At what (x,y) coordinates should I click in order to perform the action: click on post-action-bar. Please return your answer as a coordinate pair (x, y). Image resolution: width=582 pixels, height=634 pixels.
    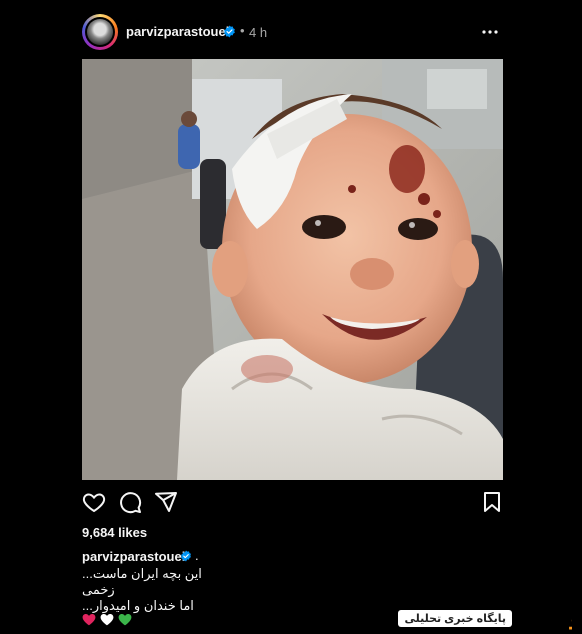
    Looking at the image, I should click on (293, 503).